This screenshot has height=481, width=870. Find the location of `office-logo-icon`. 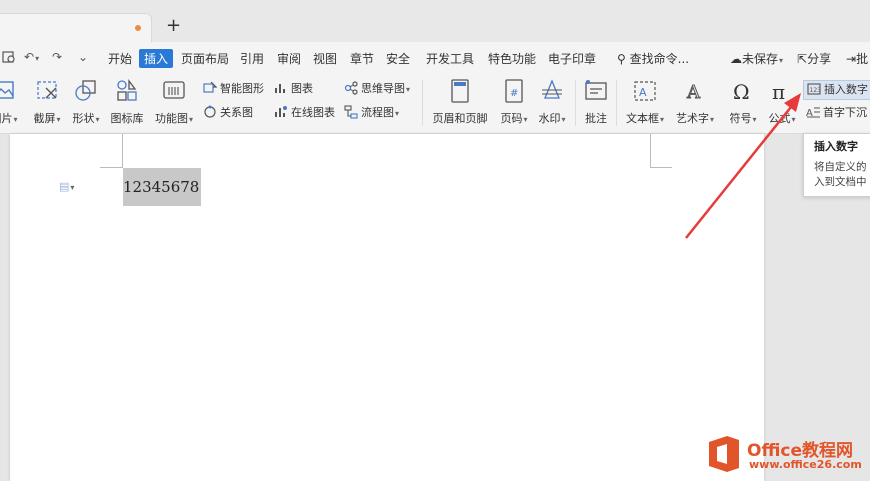

office-logo-icon is located at coordinates (724, 454).